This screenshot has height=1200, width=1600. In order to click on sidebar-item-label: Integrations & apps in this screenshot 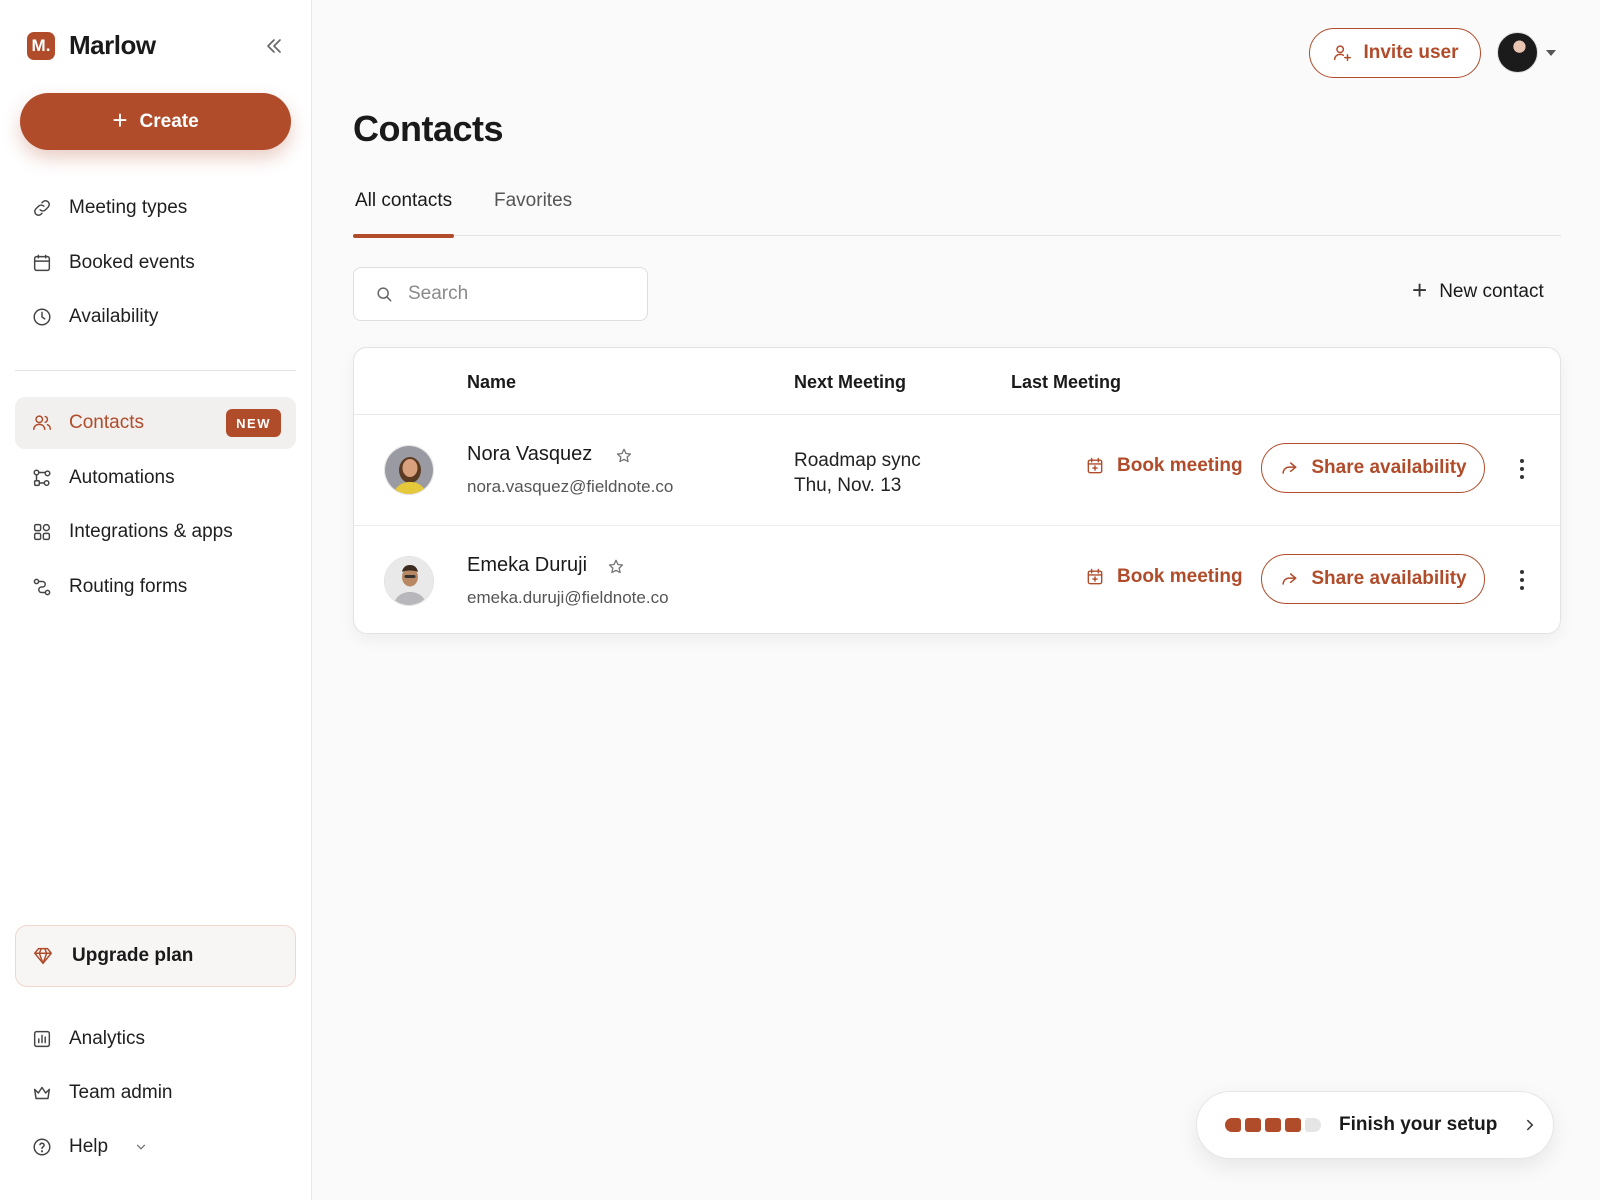, I will do `click(151, 531)`.